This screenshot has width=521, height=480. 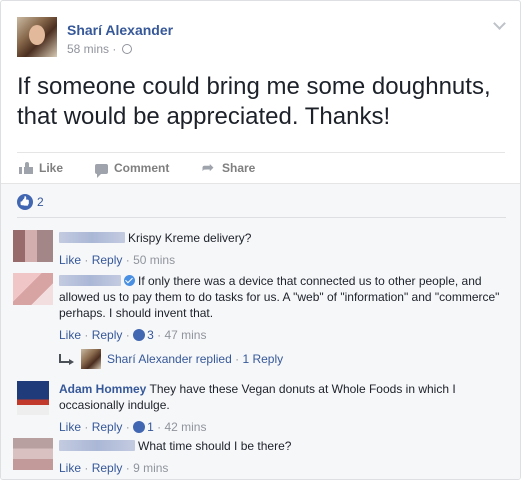 I want to click on post-time: 58 mins, so click(x=88, y=49).